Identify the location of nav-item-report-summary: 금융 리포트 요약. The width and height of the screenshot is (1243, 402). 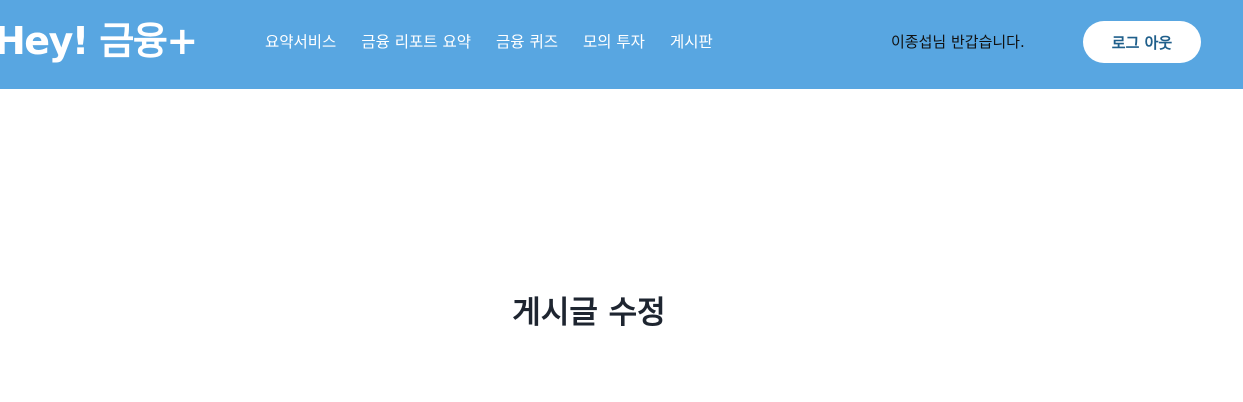
(416, 42).